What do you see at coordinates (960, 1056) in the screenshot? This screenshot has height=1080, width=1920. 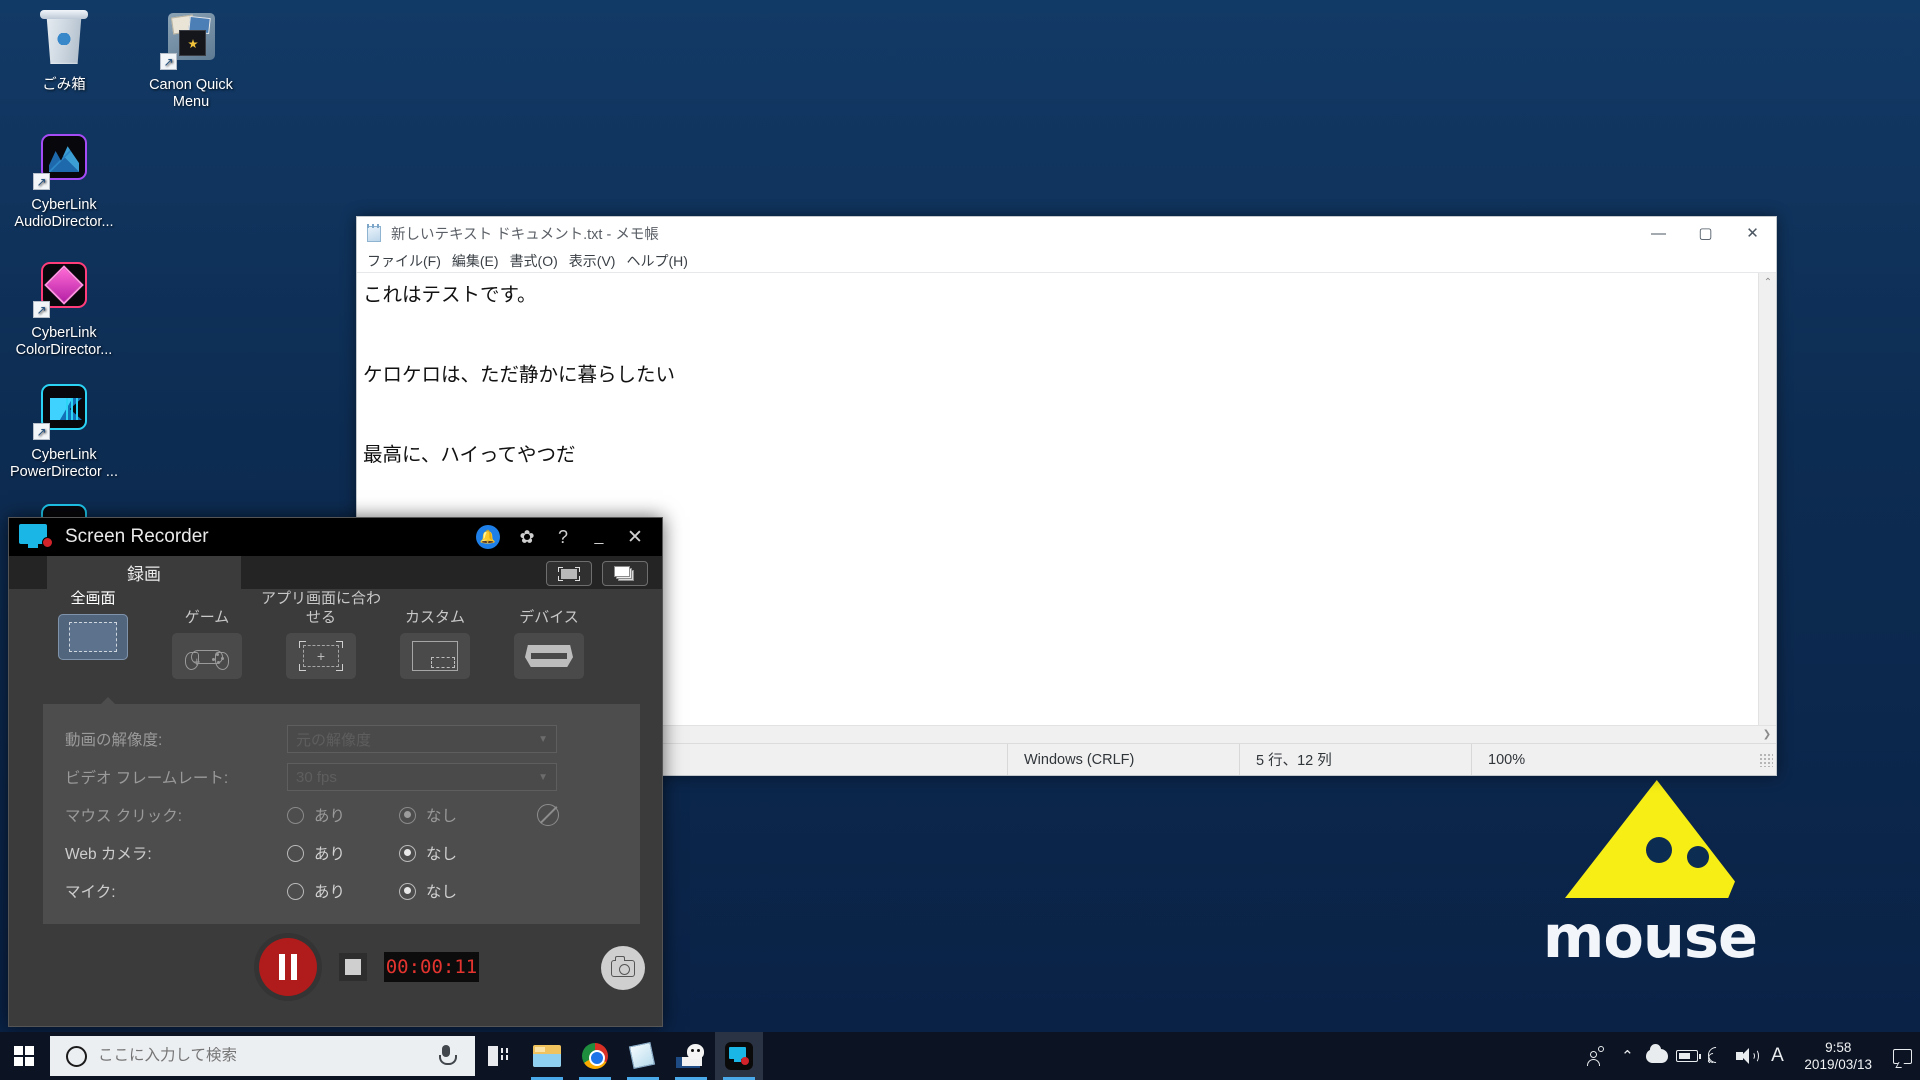 I see `taskbar: ⌃ A 9:58 2019/03/13` at bounding box center [960, 1056].